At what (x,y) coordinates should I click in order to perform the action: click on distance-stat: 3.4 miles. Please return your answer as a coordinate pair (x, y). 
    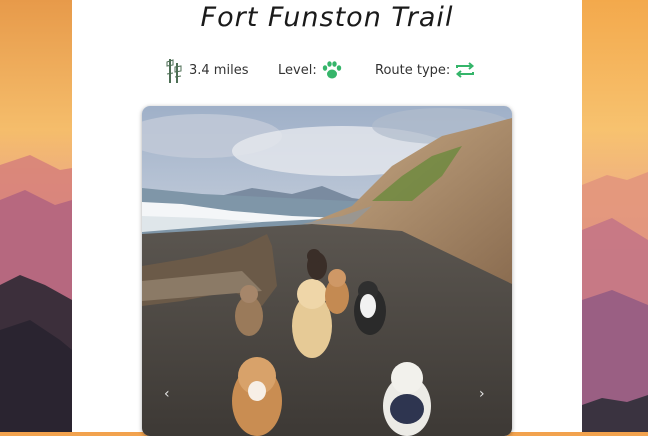
    Looking at the image, I should click on (206, 70).